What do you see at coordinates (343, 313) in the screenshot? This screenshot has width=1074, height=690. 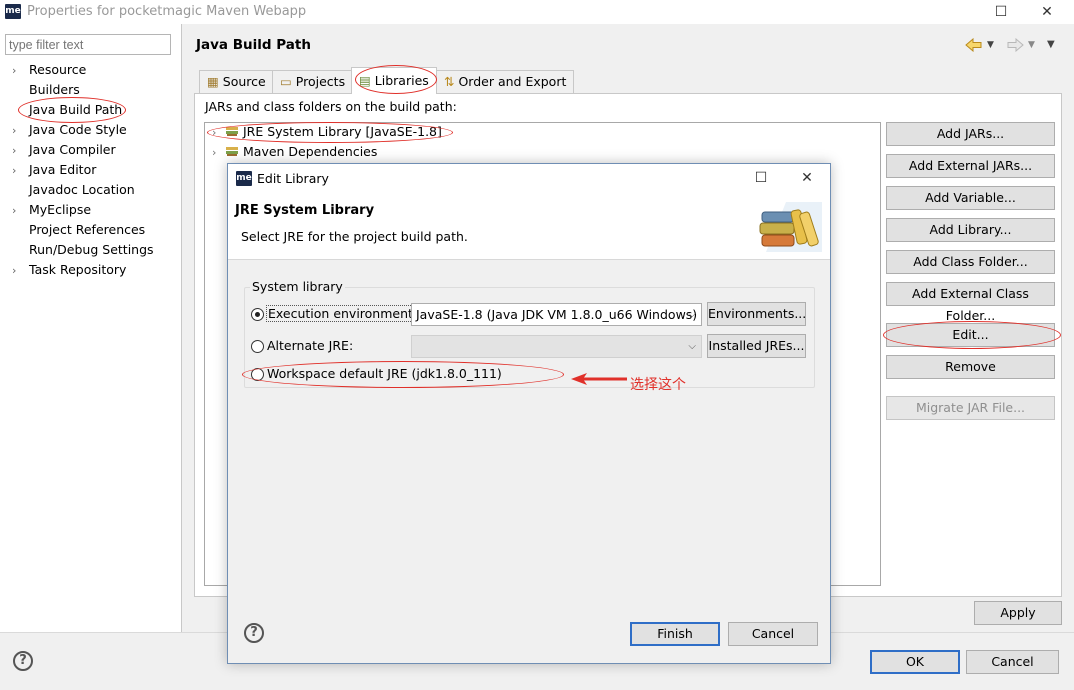 I see `execution-environment-label: Execution environment:` at bounding box center [343, 313].